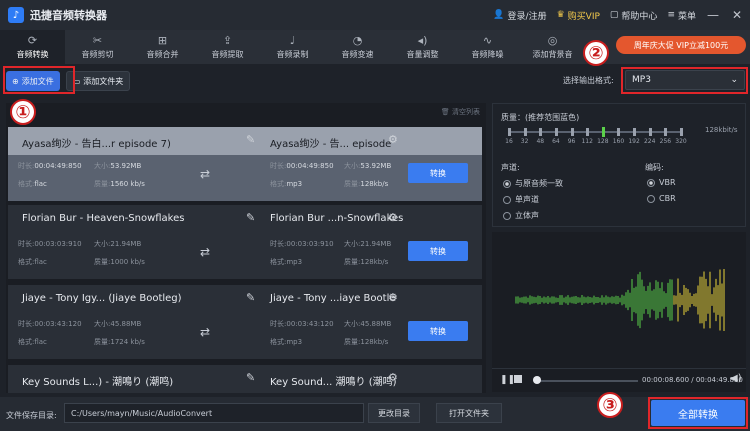 This screenshot has width=750, height=431. What do you see at coordinates (16, 15) in the screenshot?
I see `app-logo-icon: ♪` at bounding box center [16, 15].